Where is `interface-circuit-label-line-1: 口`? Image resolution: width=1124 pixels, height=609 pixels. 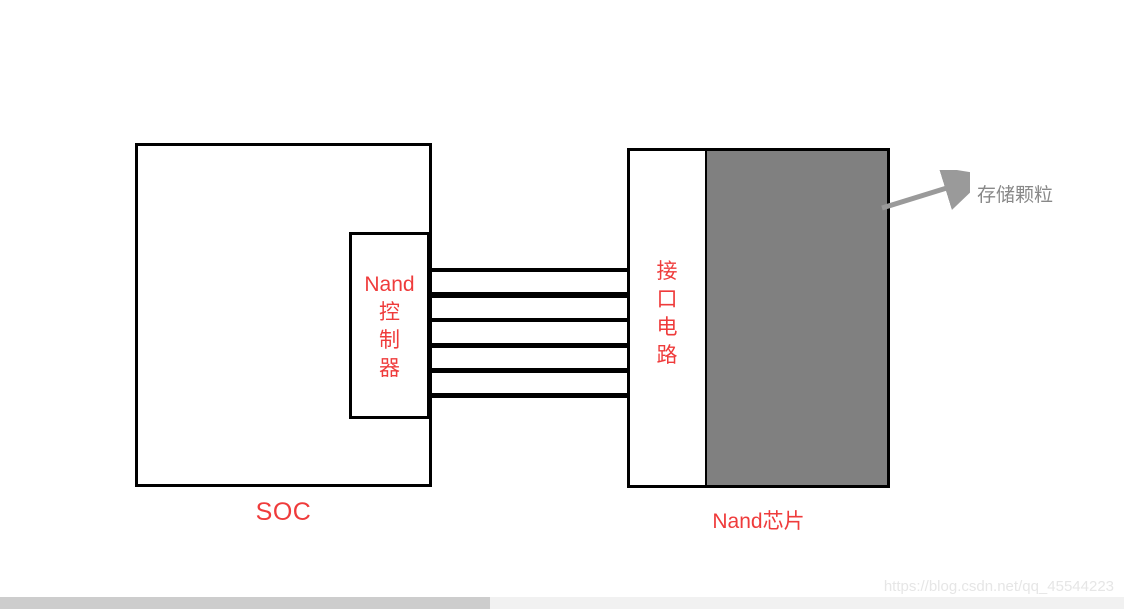 interface-circuit-label-line-1: 口 is located at coordinates (667, 299).